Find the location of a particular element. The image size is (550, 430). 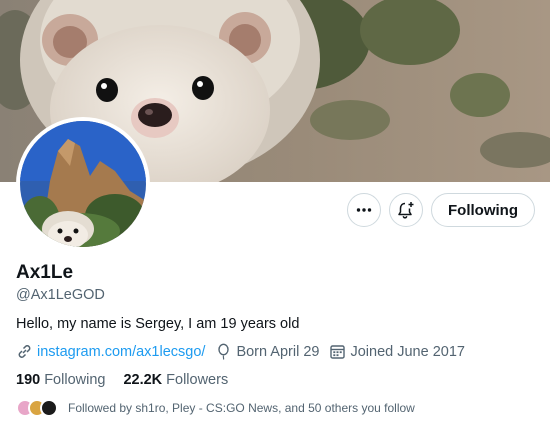

following-count-link: 190 Following is located at coordinates (60, 380).